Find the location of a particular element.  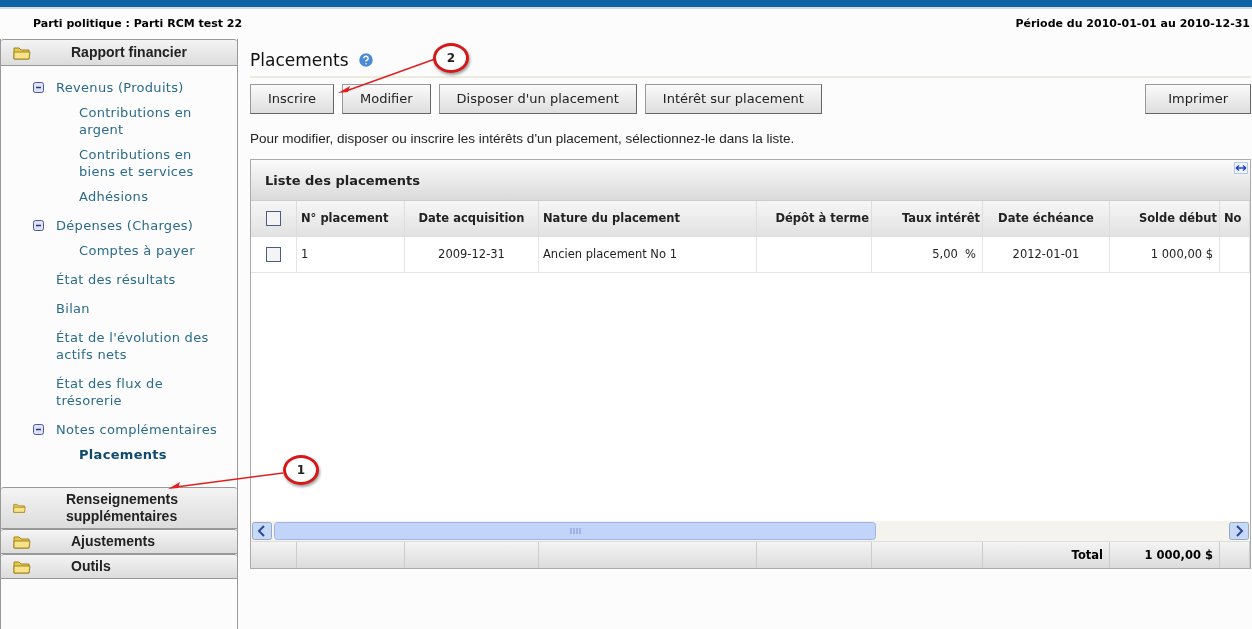

period-range: Période du 2010-01-01 au 2010-12-31 is located at coordinates (1132, 23).